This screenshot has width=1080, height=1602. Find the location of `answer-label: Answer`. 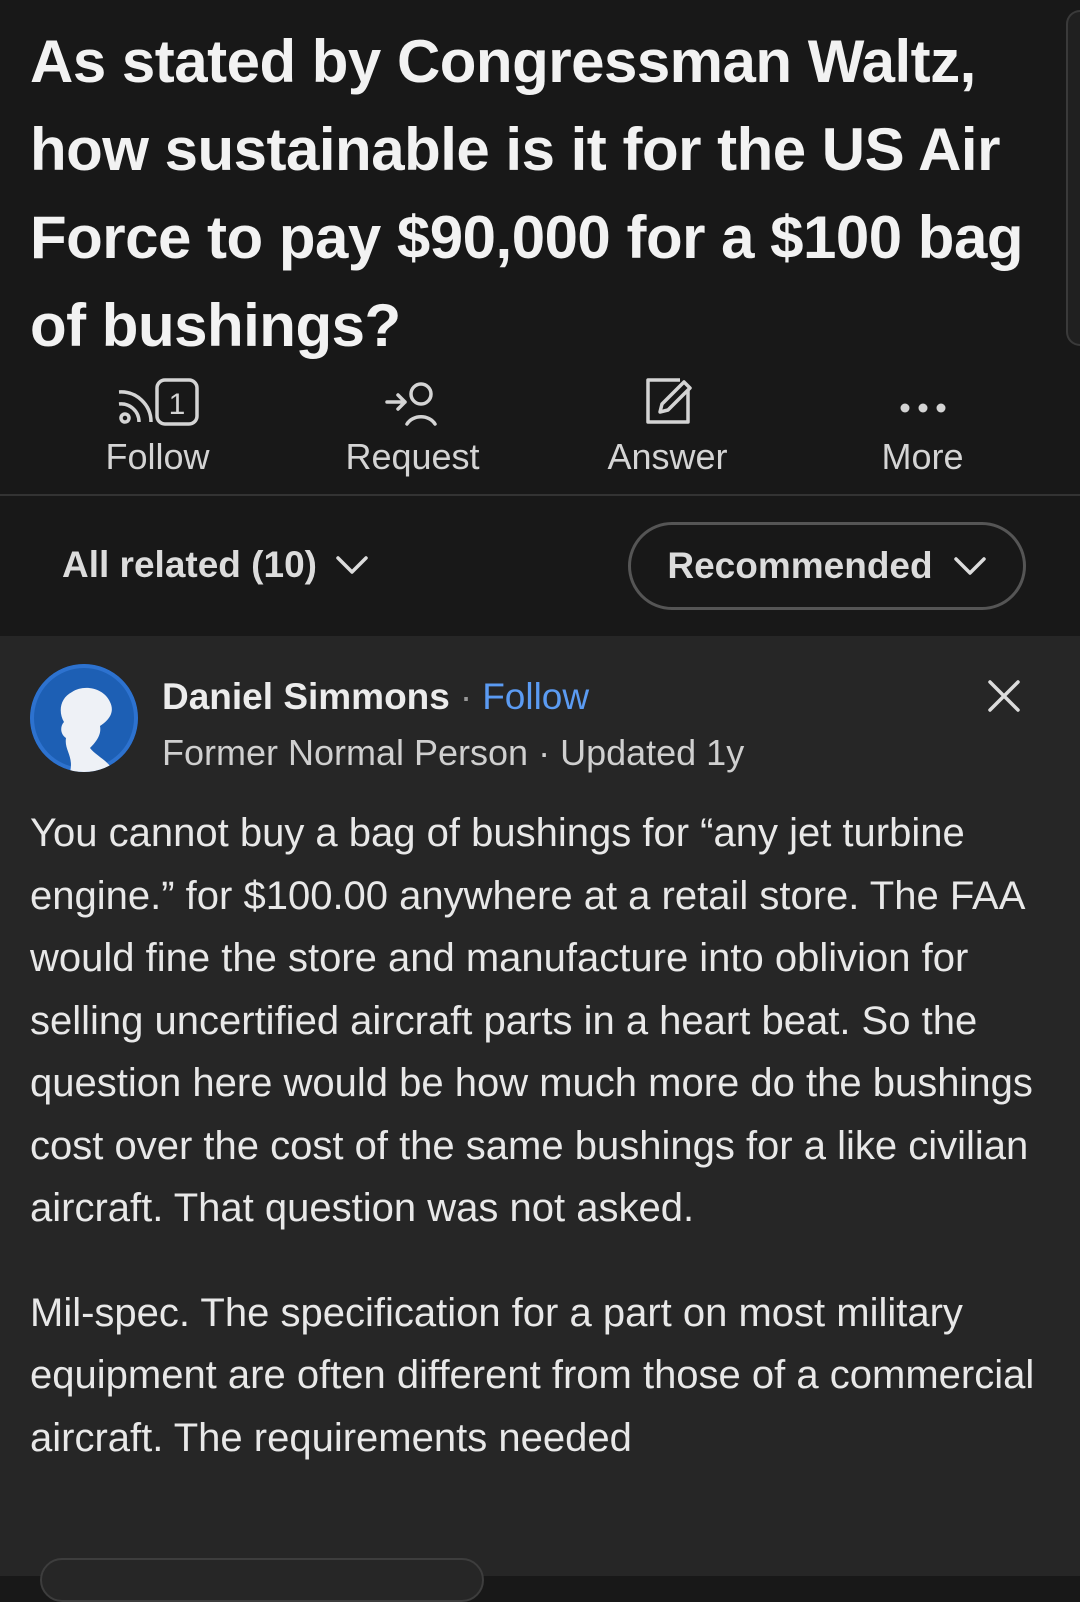

answer-label: Answer is located at coordinates (667, 456).